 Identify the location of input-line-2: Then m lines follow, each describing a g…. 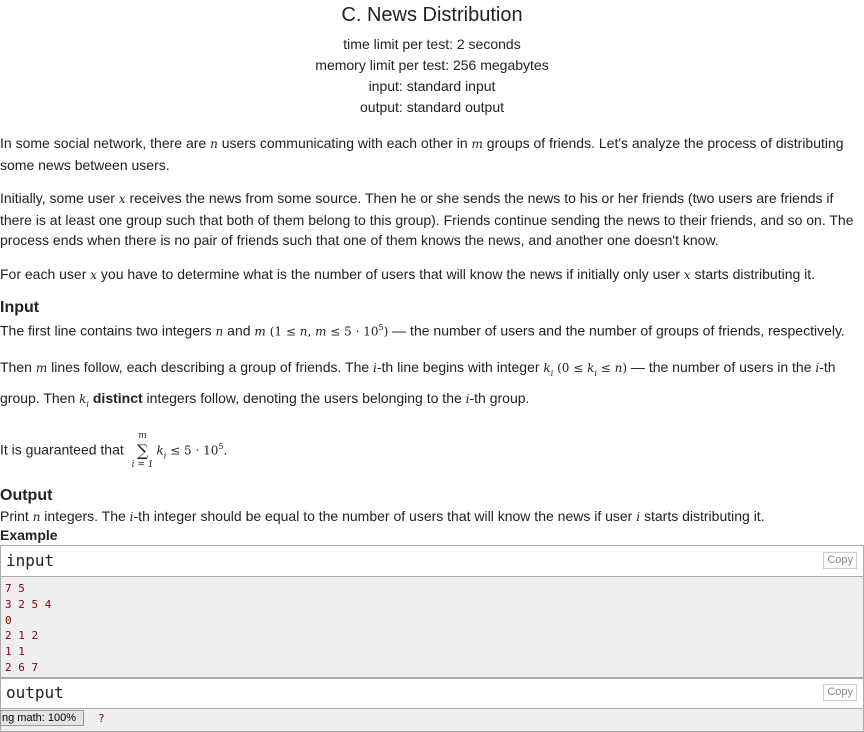
(418, 384).